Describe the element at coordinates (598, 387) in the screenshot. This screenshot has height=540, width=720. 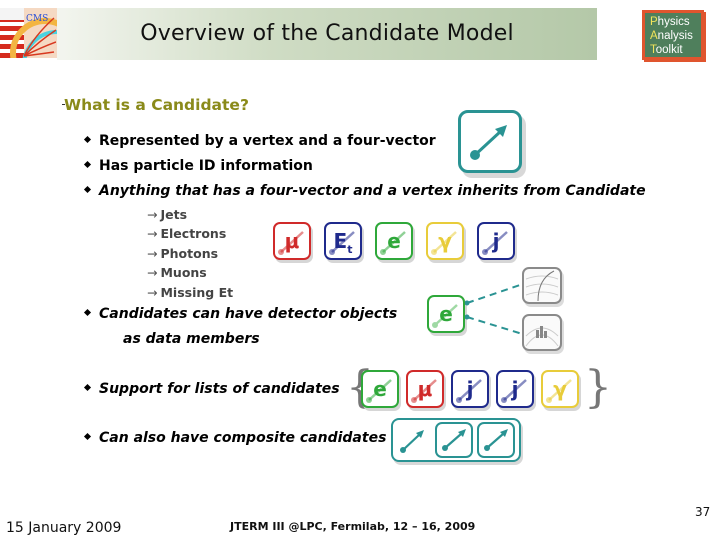
I see `right-brace: }` at that location.